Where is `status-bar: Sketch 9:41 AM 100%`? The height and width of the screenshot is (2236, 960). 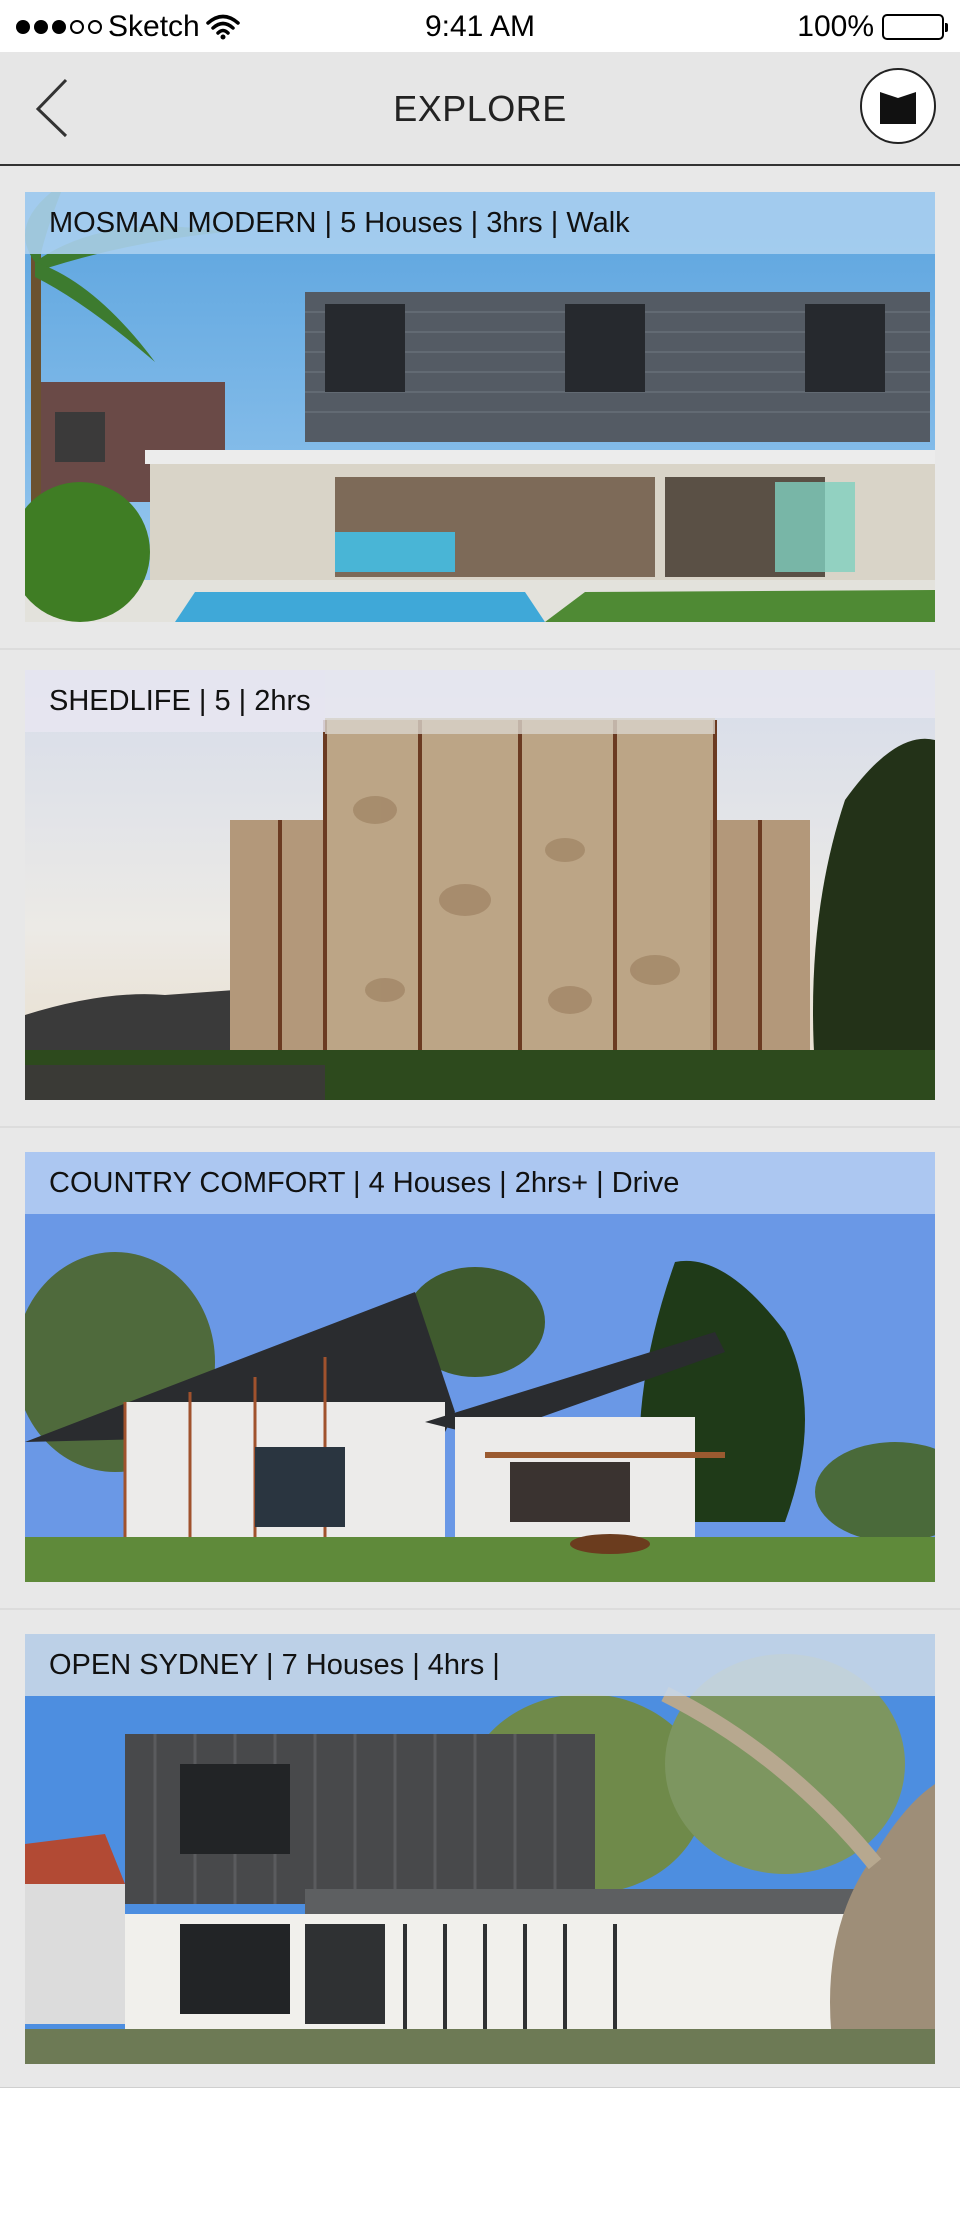 status-bar: Sketch 9:41 AM 100% is located at coordinates (480, 26).